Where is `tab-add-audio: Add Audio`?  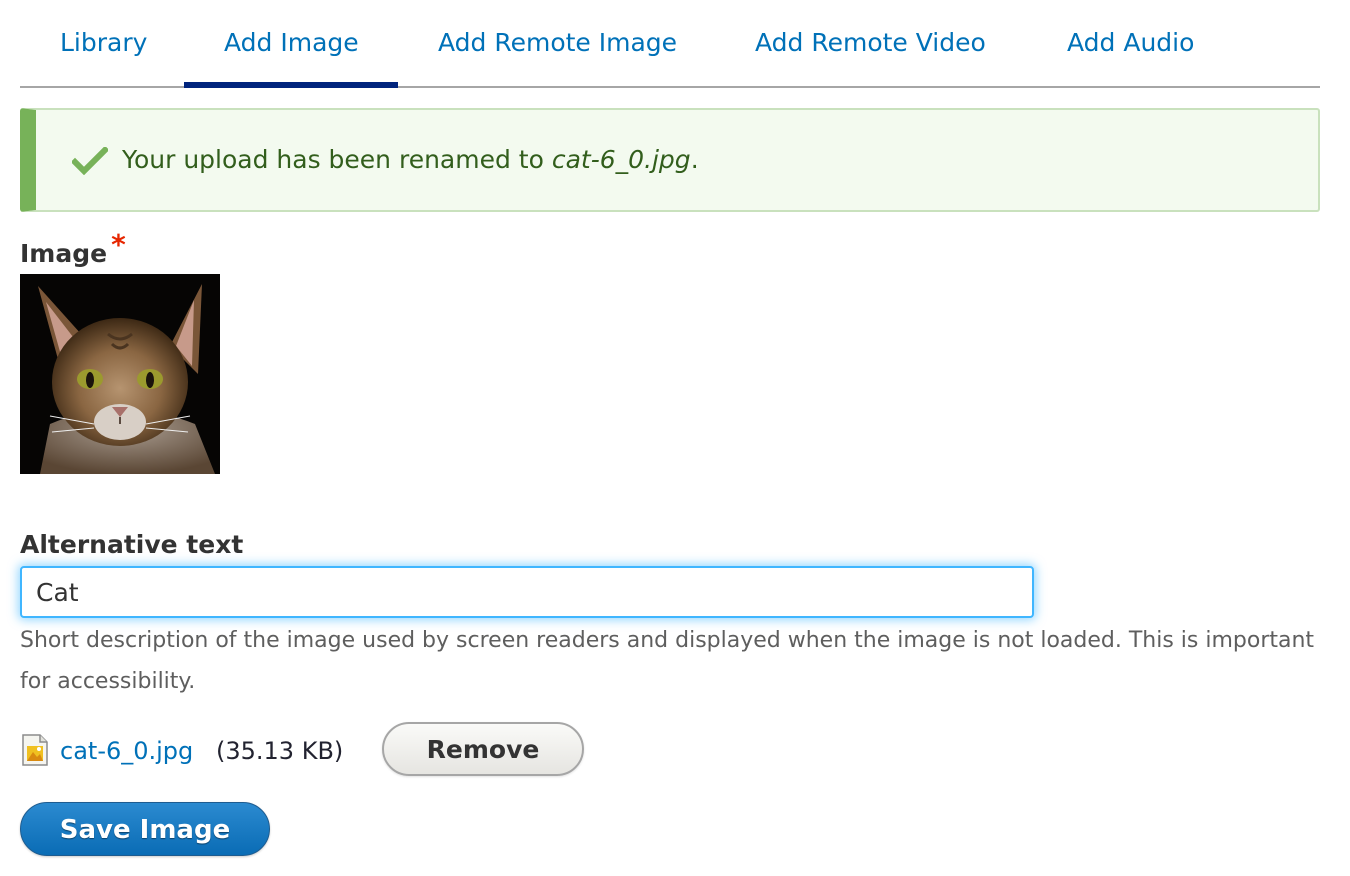
tab-add-audio: Add Audio is located at coordinates (1130, 44).